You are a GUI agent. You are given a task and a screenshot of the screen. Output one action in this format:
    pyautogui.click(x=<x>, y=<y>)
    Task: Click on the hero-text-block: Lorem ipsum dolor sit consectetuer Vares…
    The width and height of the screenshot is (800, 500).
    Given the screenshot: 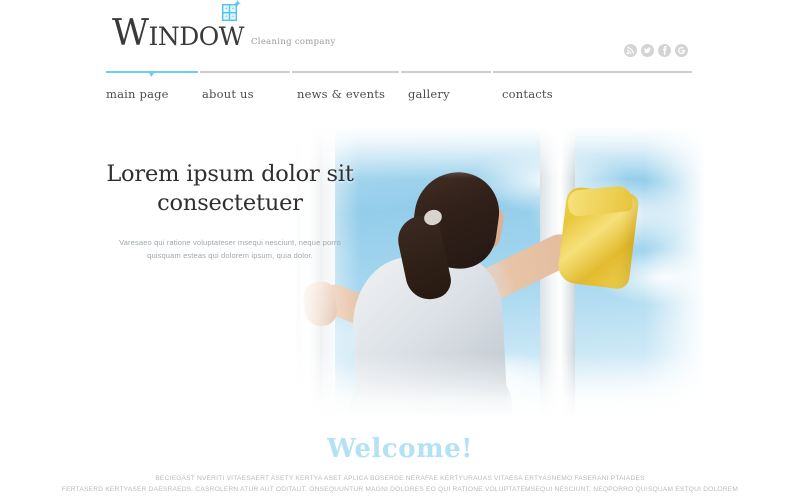 What is the action you would take?
    pyautogui.click(x=230, y=211)
    